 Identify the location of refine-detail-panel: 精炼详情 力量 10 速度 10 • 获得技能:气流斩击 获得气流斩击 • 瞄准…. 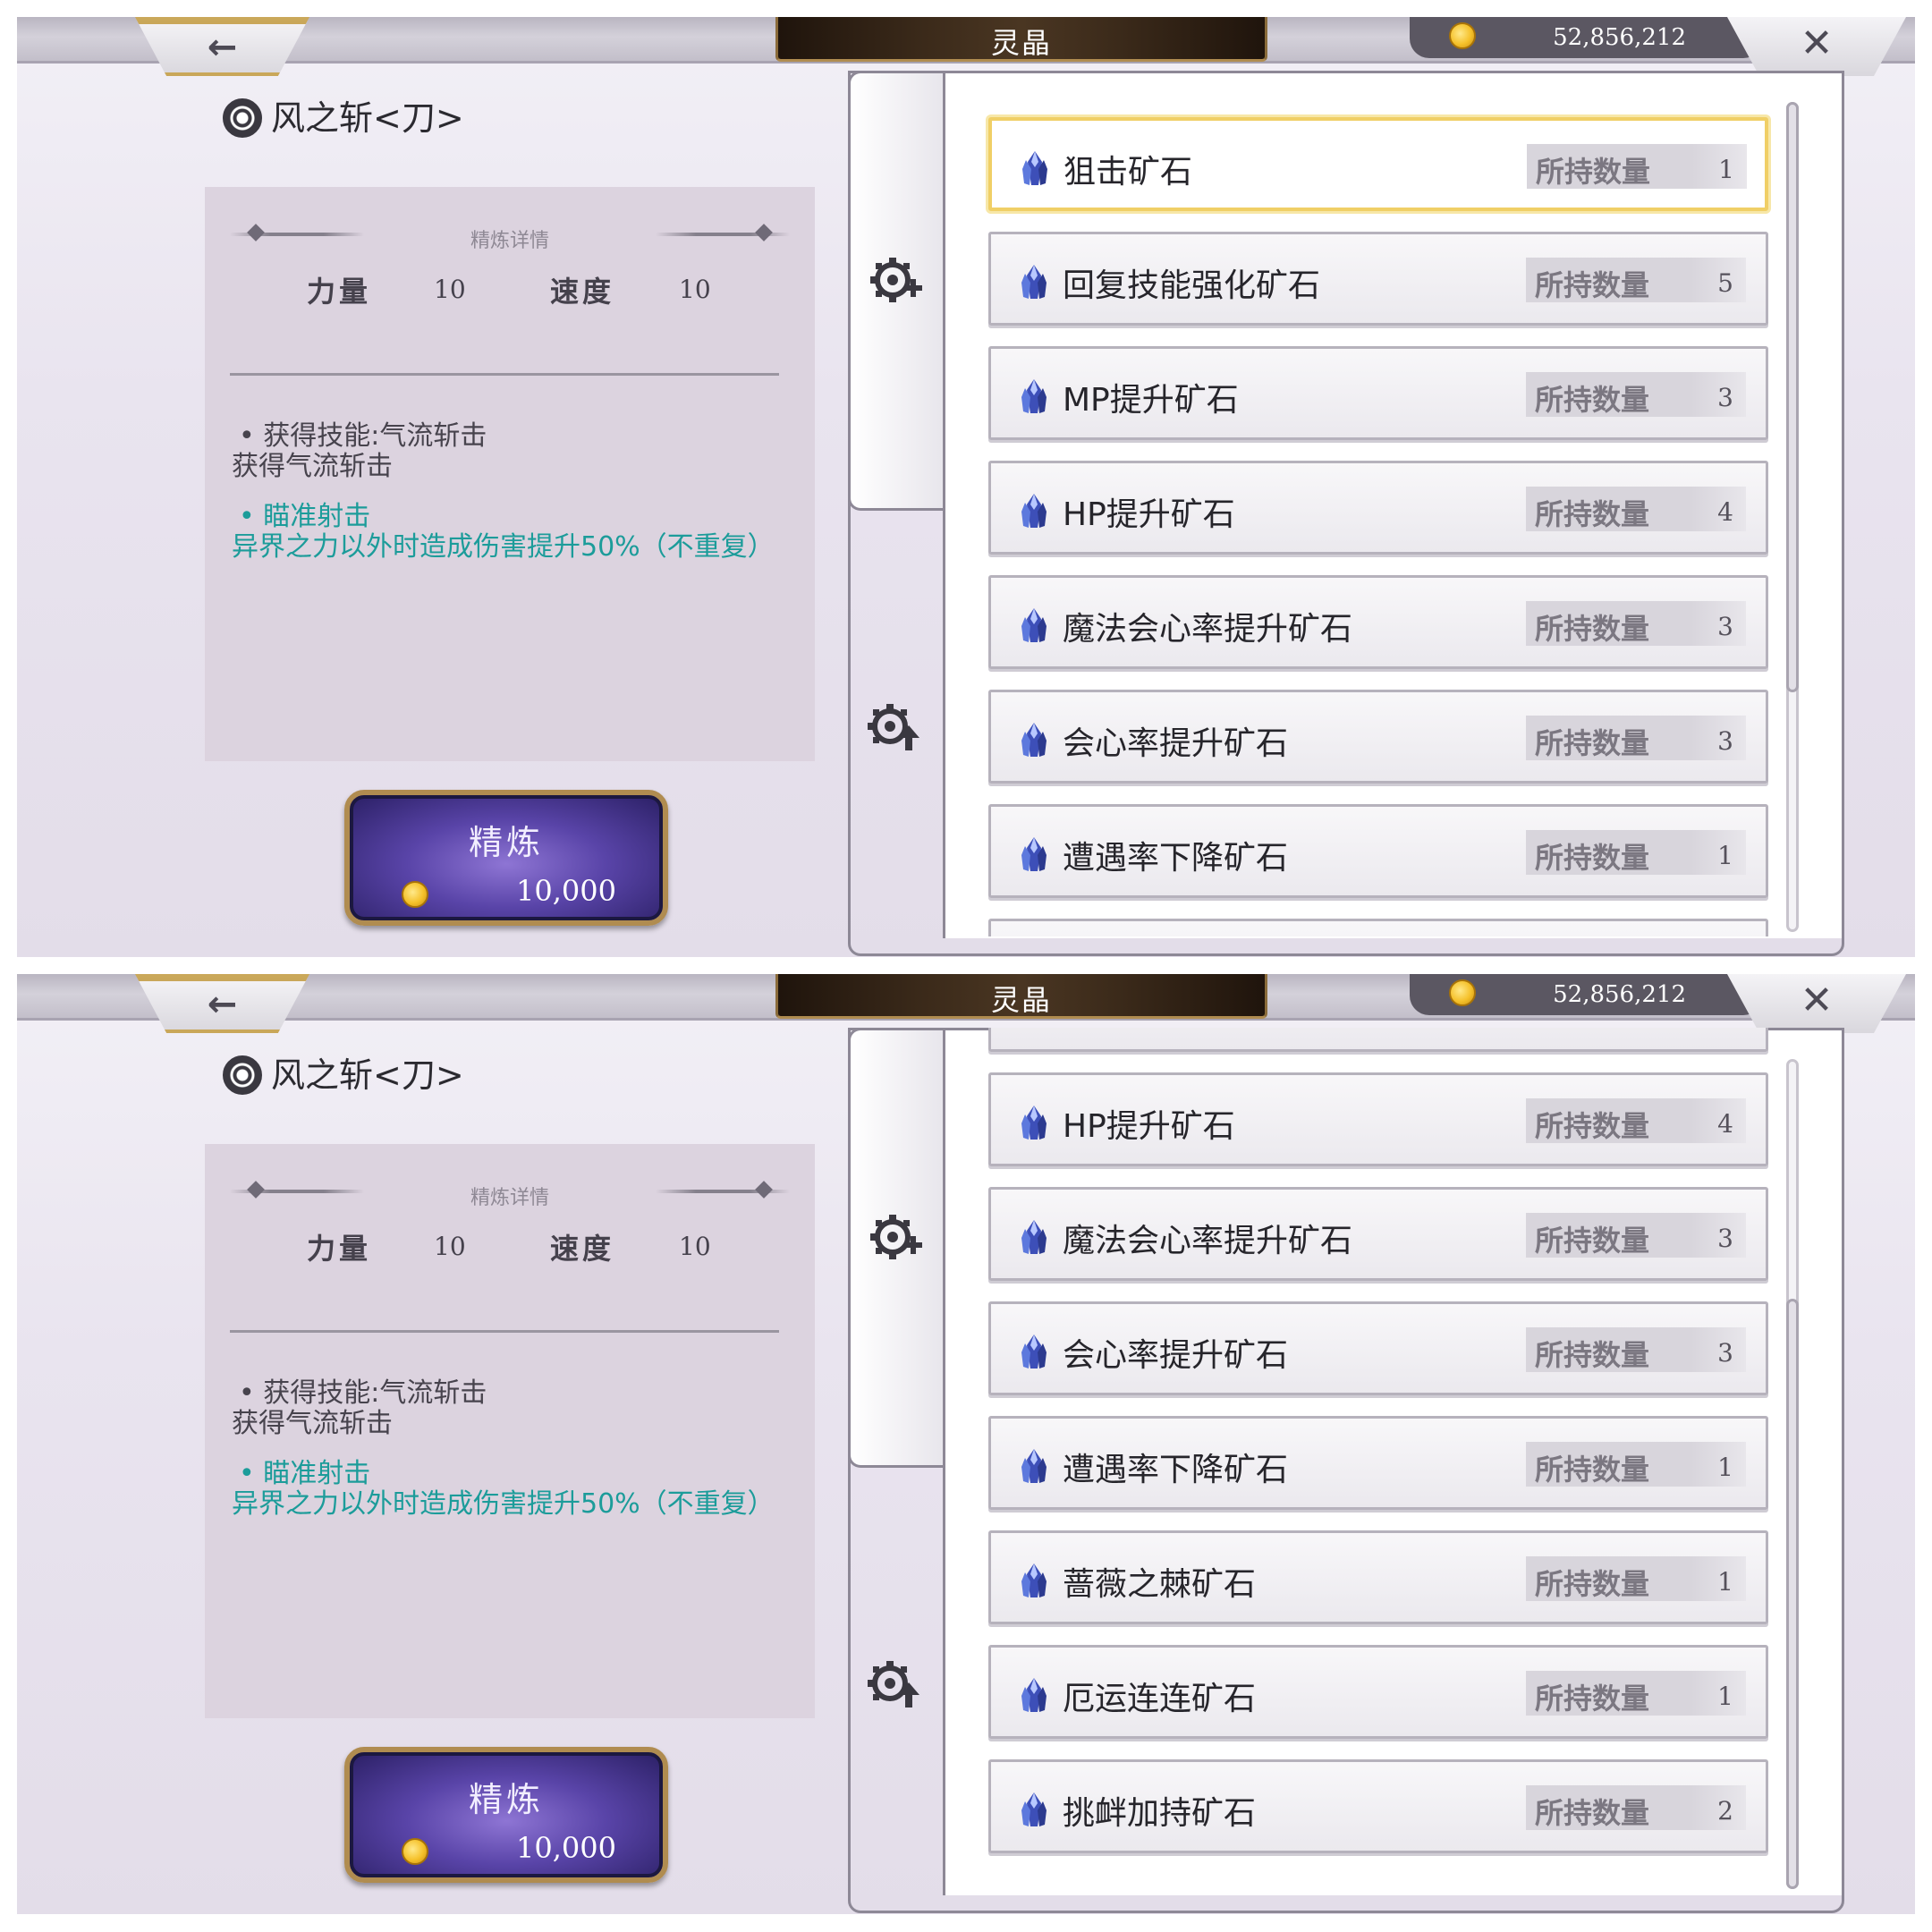
(510, 1431).